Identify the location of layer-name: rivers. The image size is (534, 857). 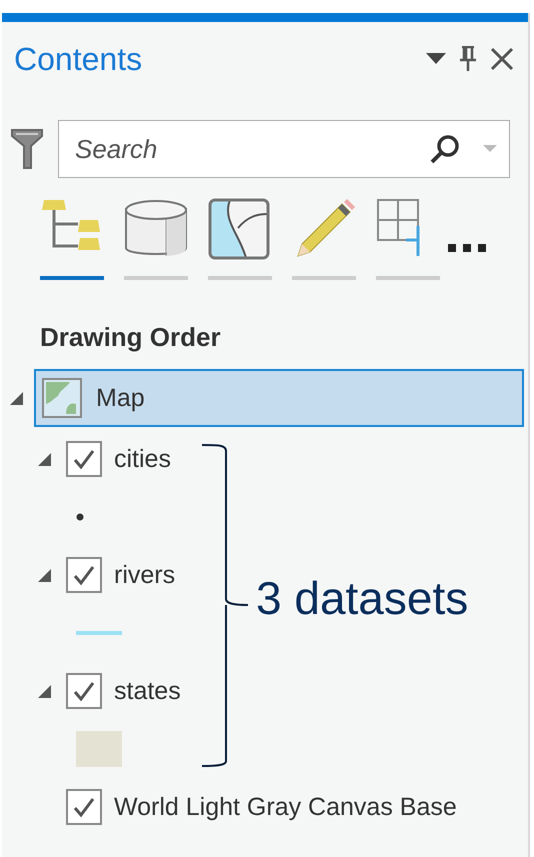
(145, 575).